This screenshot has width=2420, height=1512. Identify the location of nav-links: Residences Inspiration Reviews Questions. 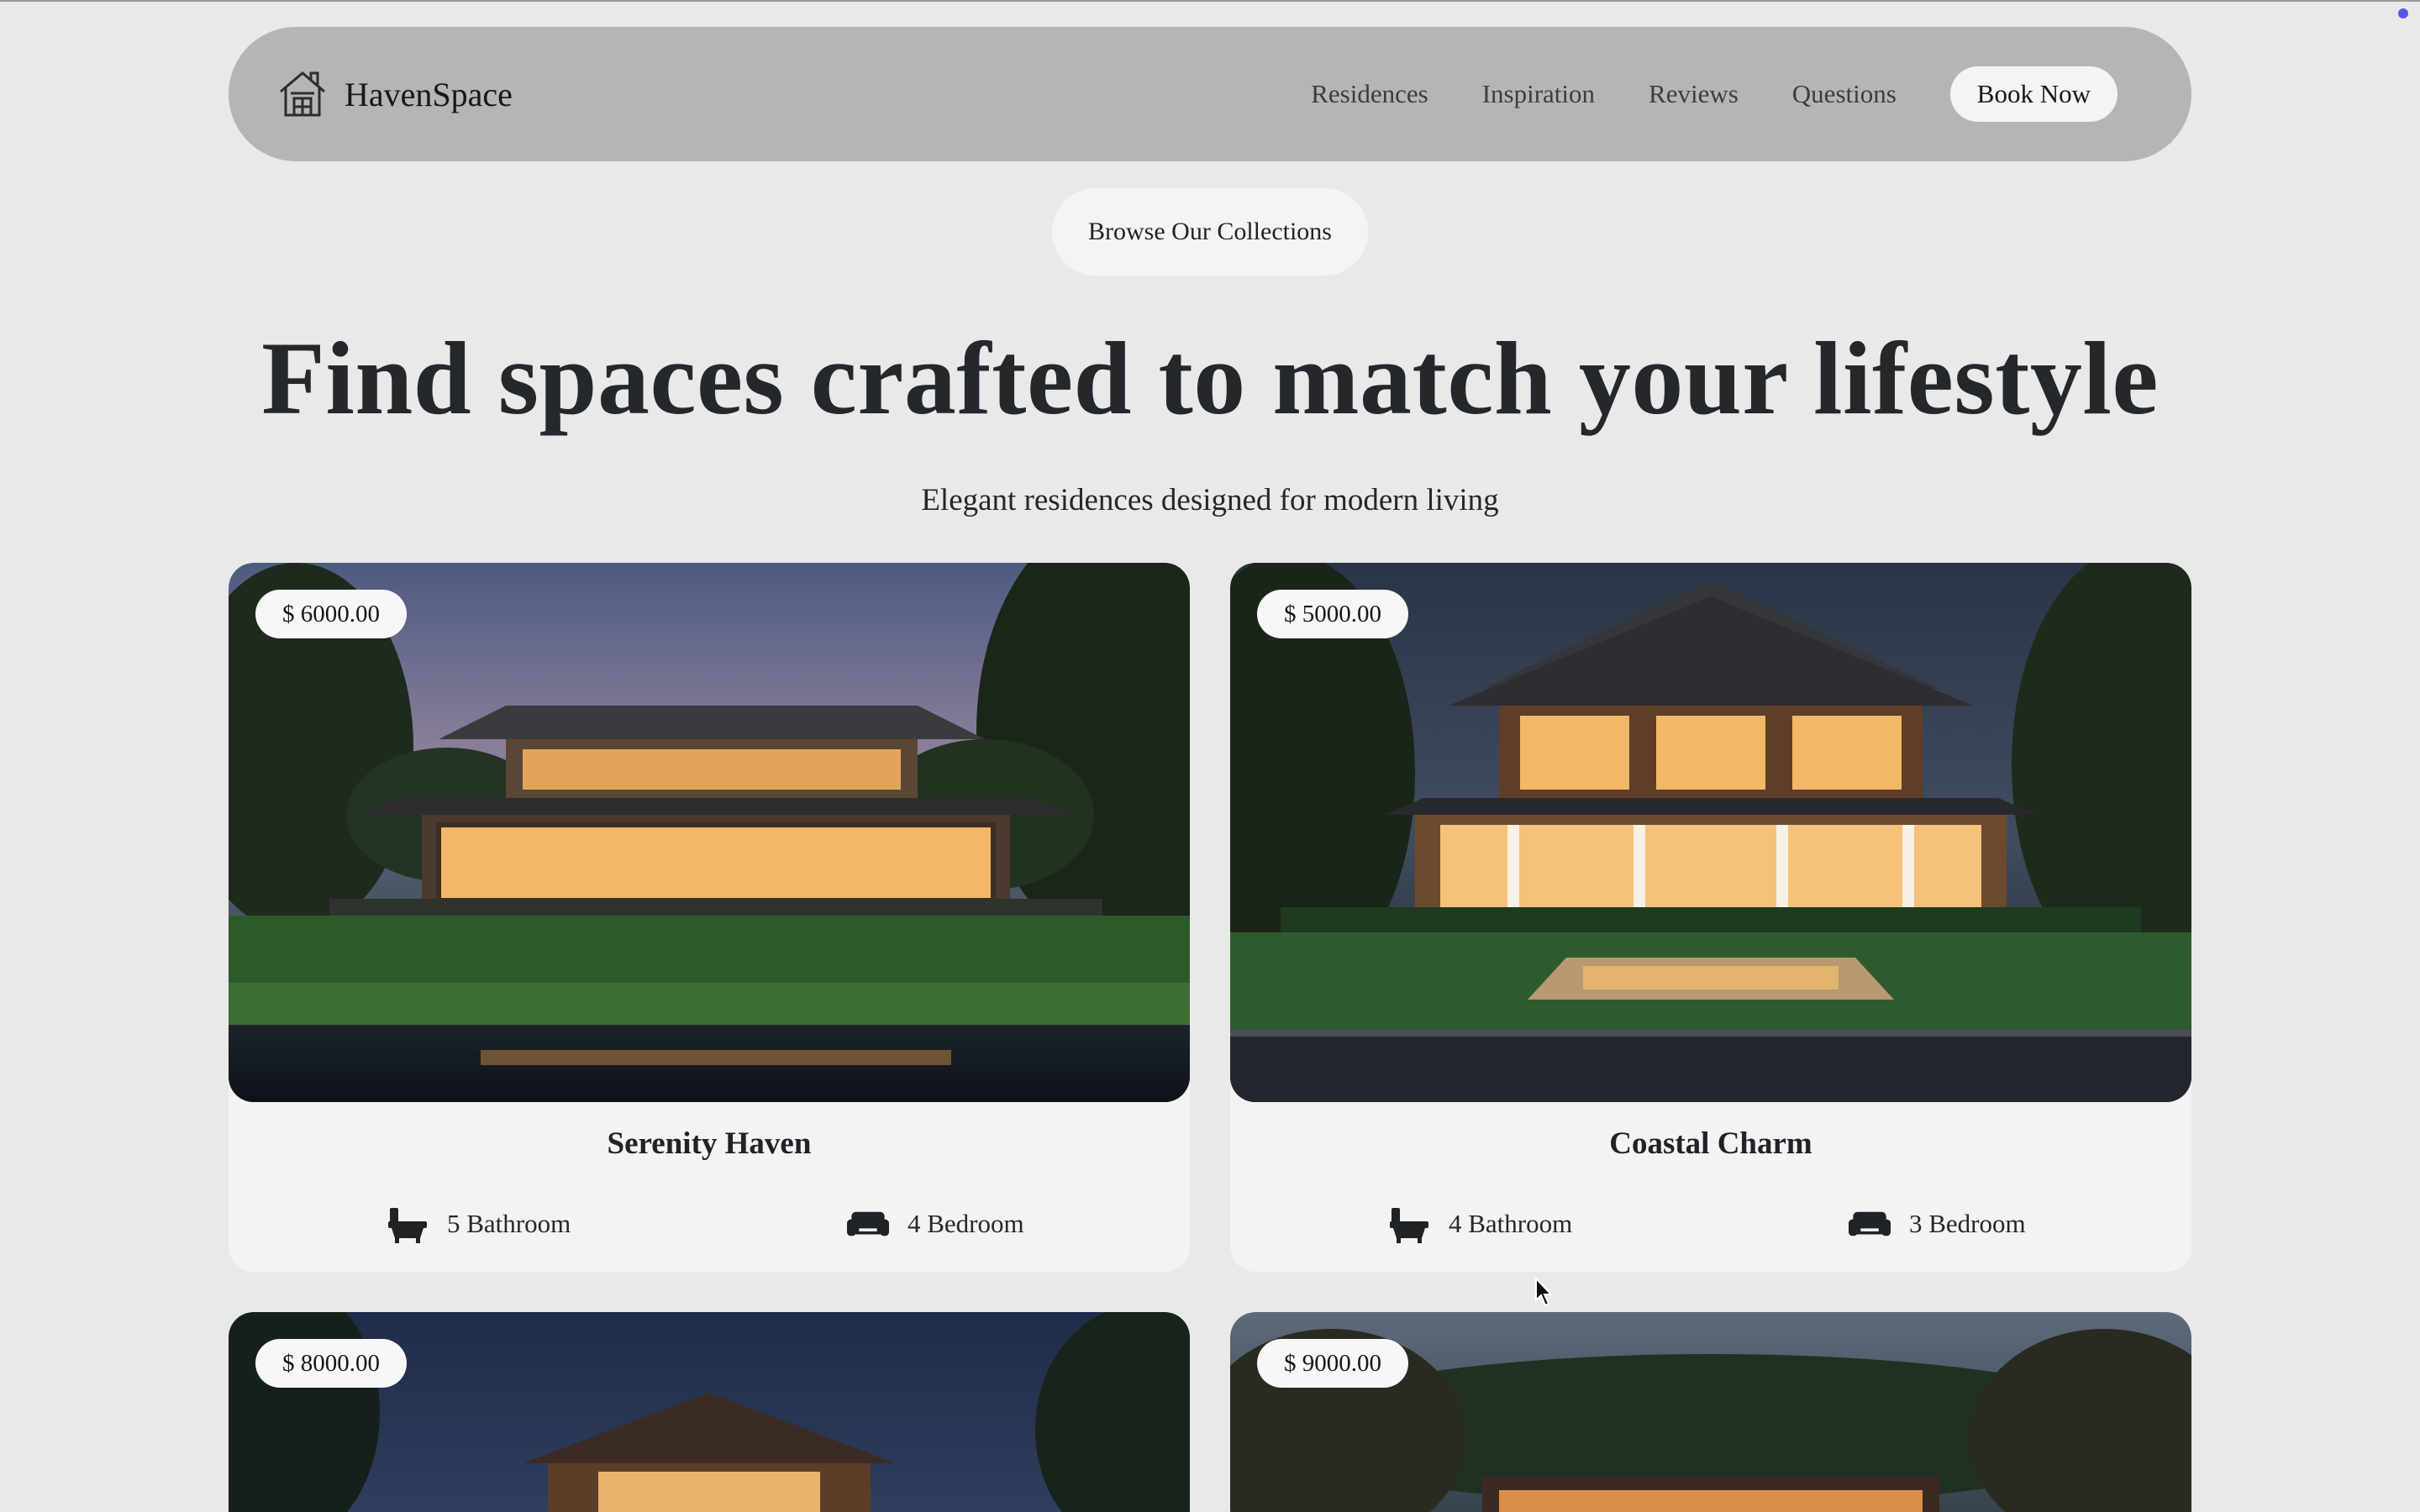
(1604, 94).